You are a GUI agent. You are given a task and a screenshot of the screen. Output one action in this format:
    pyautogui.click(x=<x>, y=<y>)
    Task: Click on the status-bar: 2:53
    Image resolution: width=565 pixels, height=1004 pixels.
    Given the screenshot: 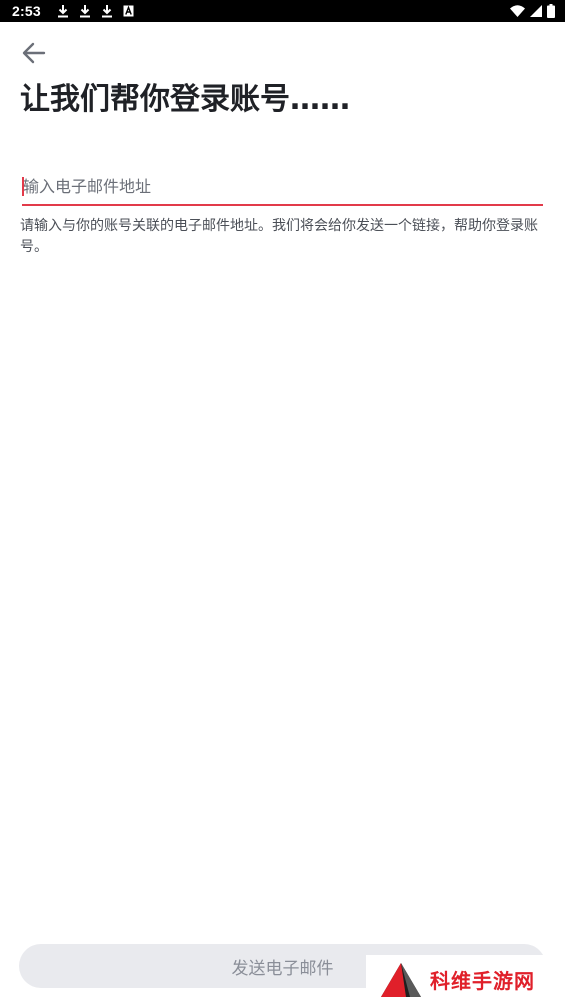 What is the action you would take?
    pyautogui.click(x=282, y=11)
    